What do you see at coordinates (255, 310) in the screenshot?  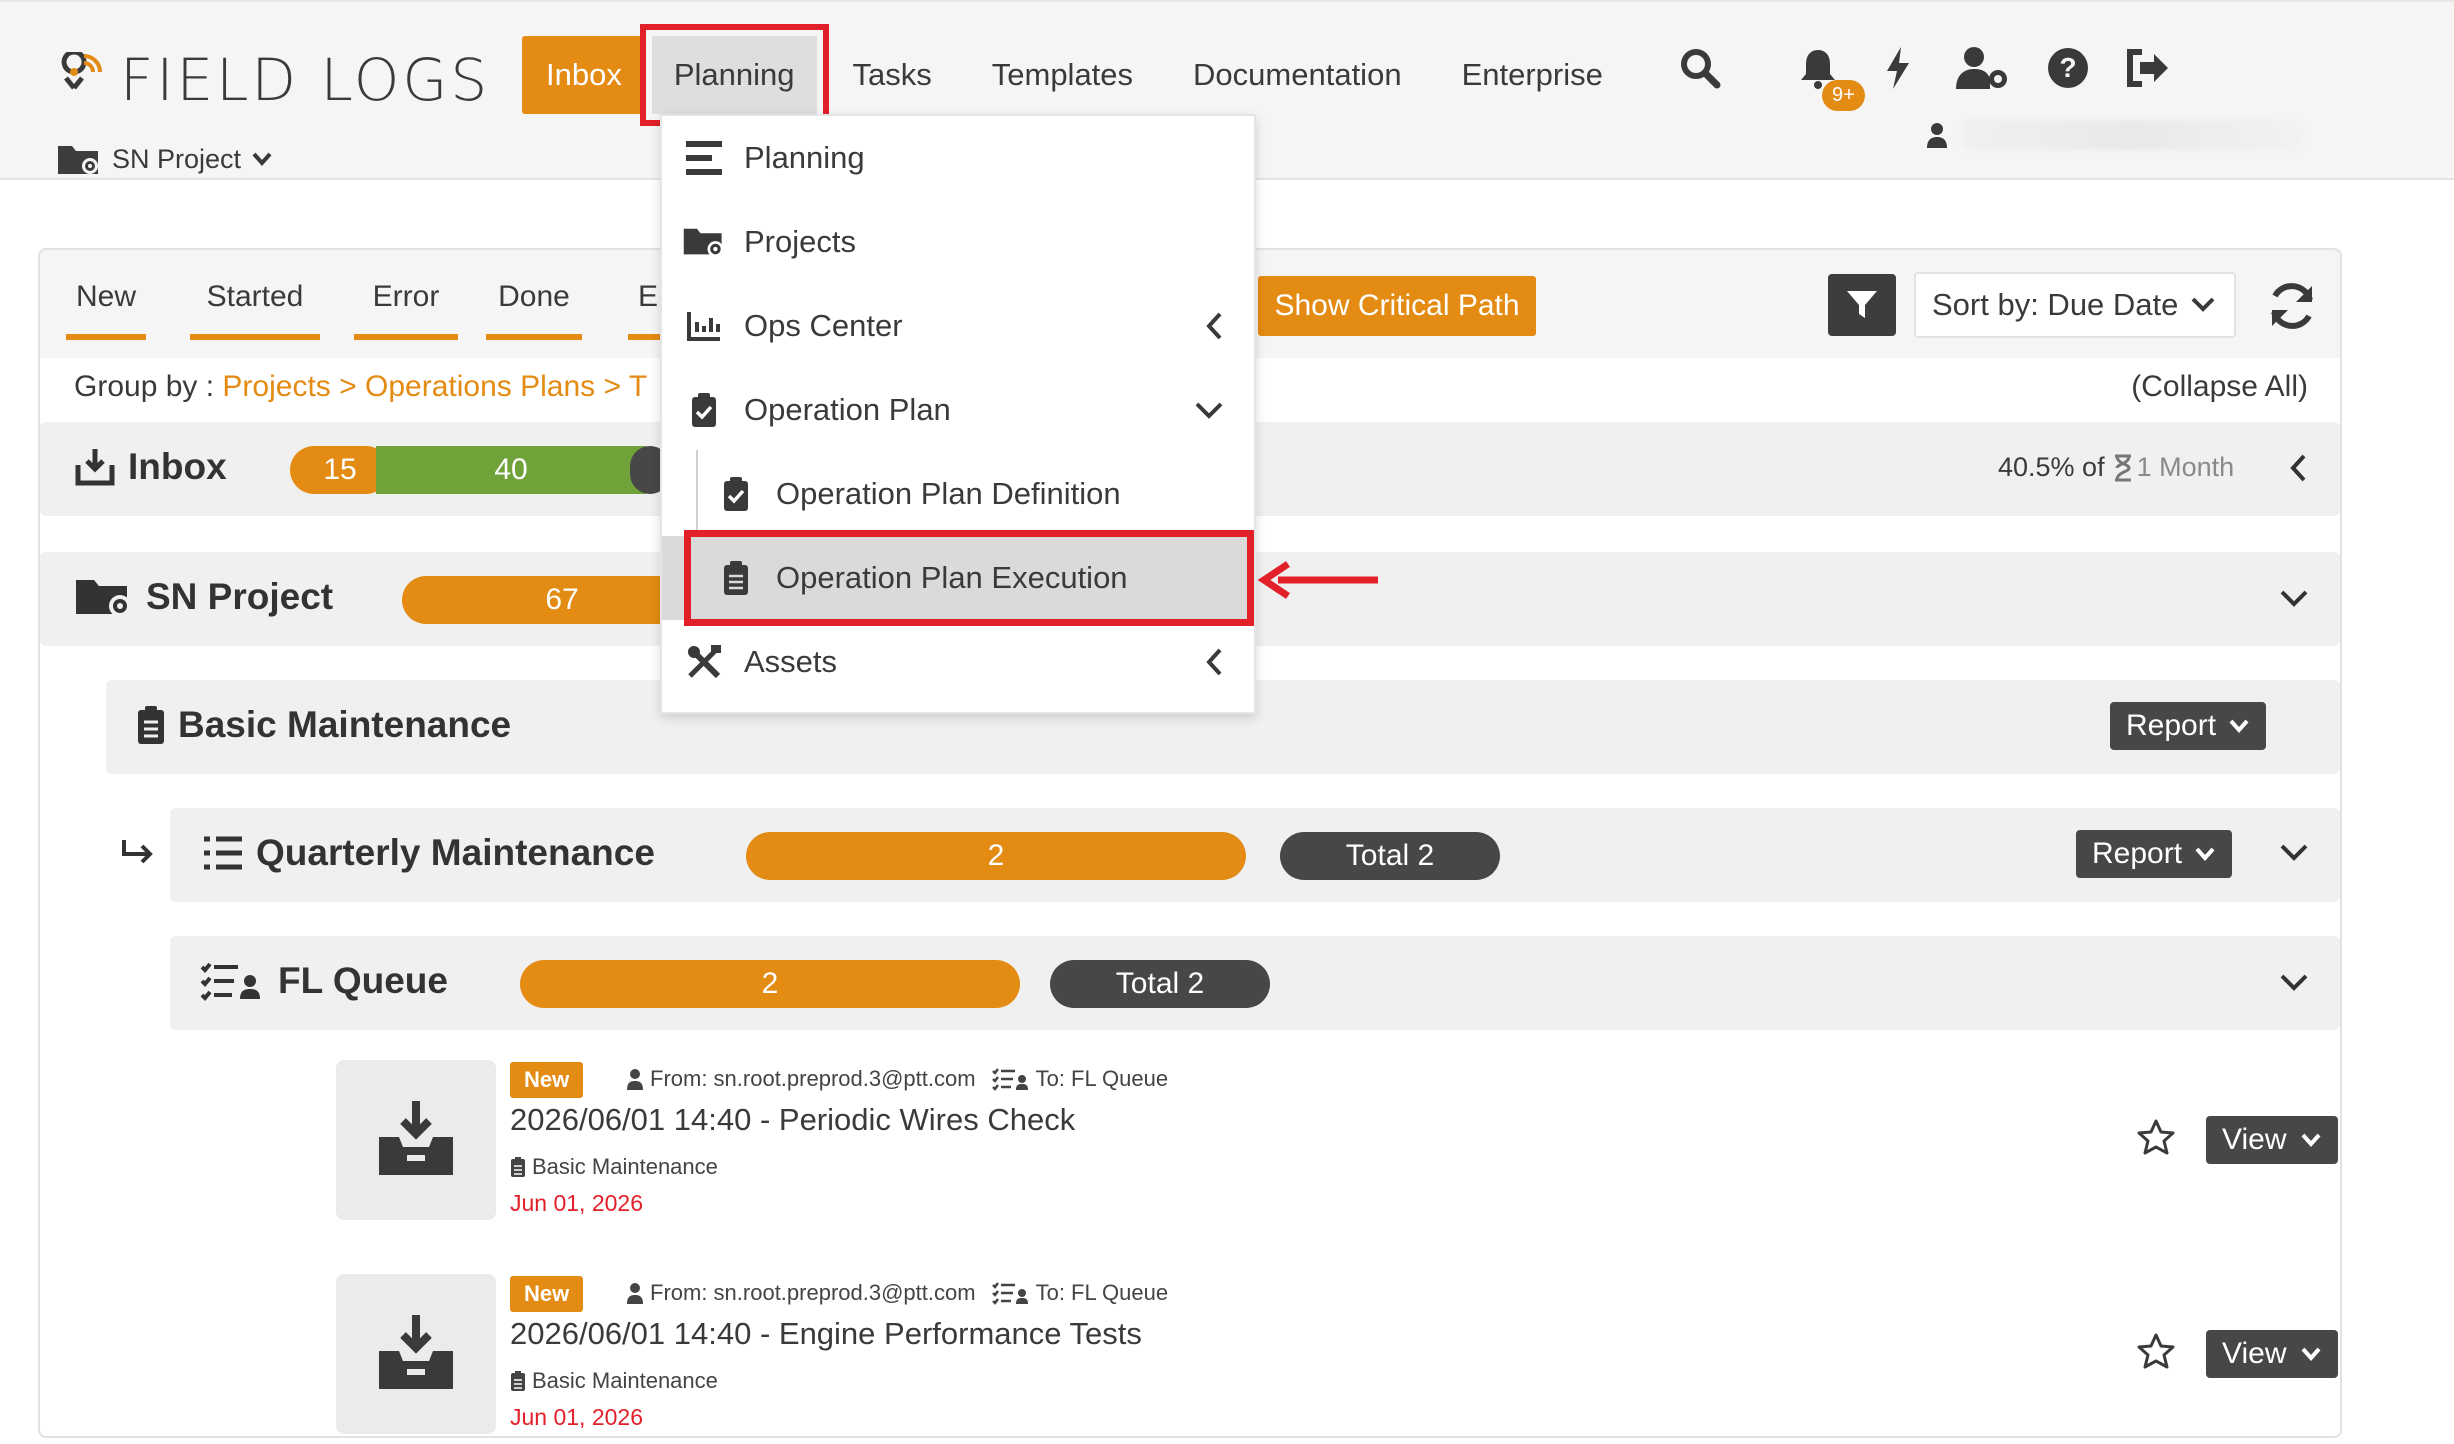 I see `tab-started: Started` at bounding box center [255, 310].